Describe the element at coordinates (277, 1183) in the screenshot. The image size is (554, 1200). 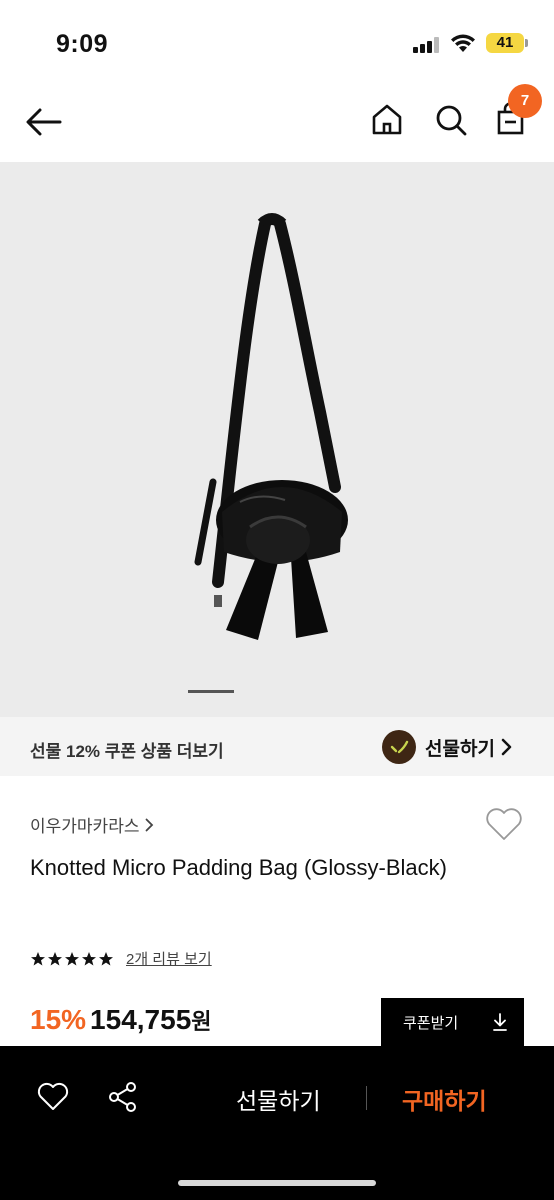
I see `home-indicator` at that location.